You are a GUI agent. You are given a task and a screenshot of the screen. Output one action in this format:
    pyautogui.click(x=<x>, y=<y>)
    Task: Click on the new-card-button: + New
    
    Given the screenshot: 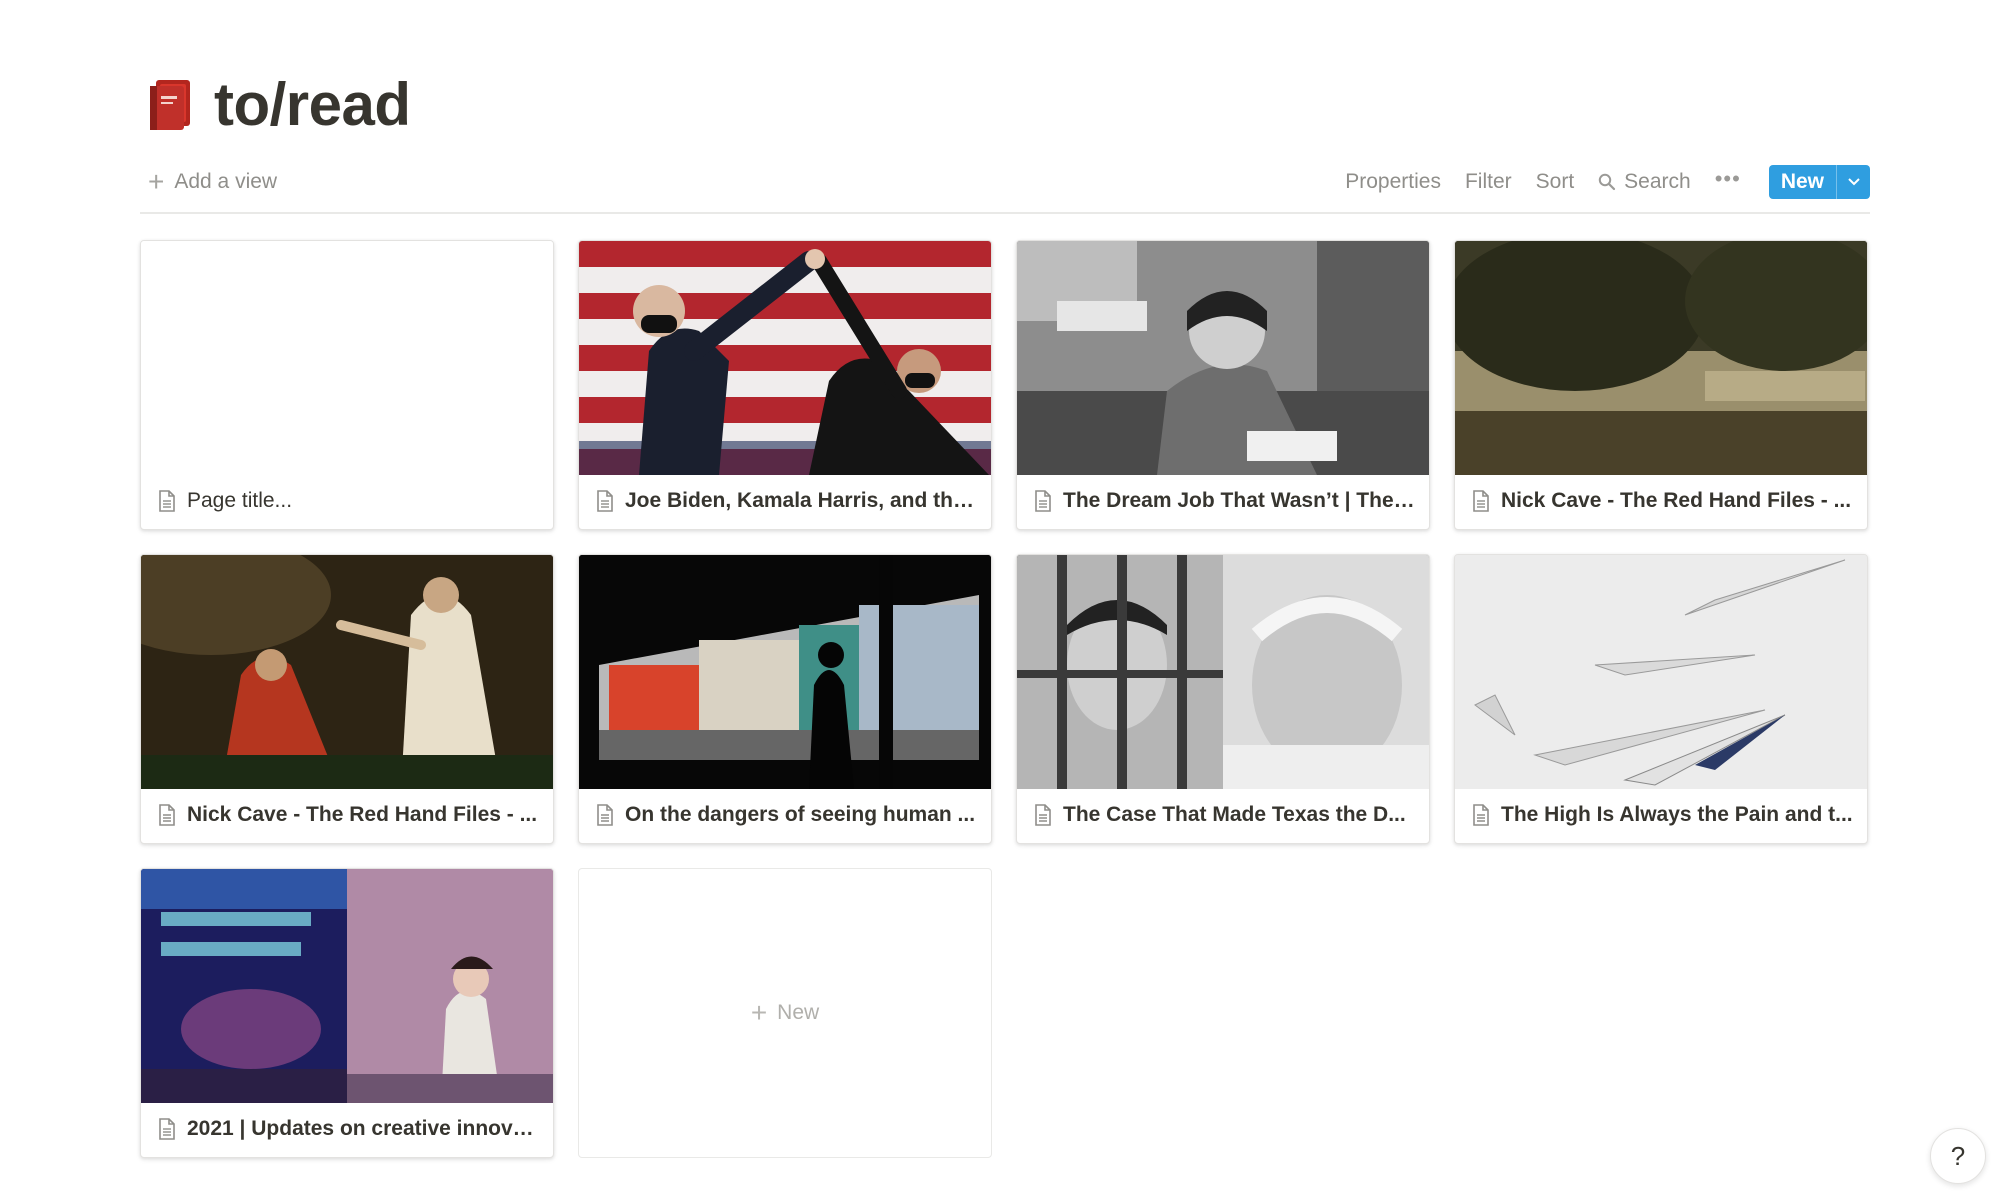 What is the action you would take?
    pyautogui.click(x=785, y=1013)
    